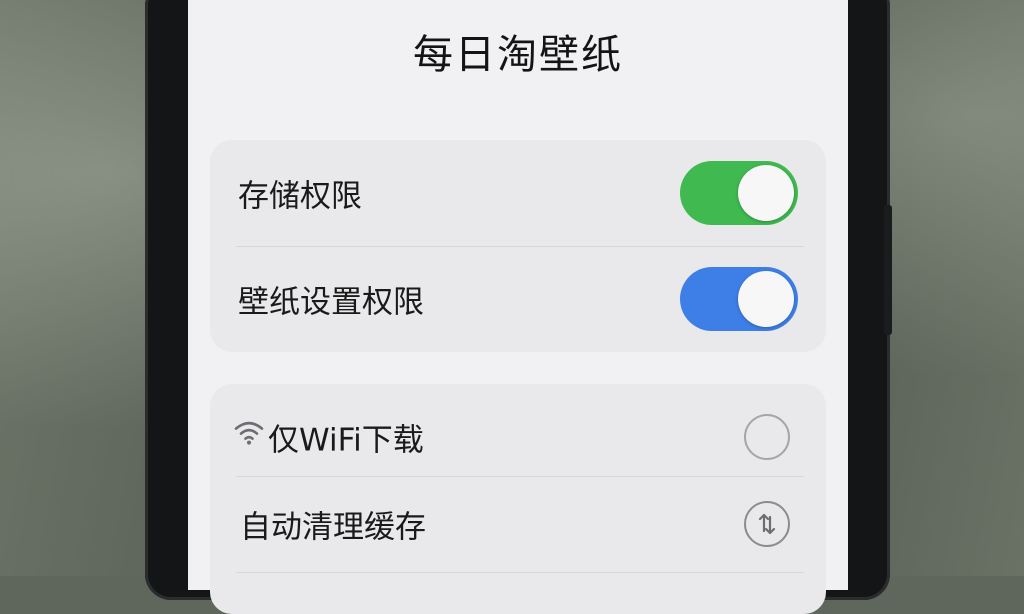 This screenshot has height=614, width=1024. Describe the element at coordinates (518, 437) in the screenshot. I see `setting-row-wifi-only: 仅WiFi下载` at that location.